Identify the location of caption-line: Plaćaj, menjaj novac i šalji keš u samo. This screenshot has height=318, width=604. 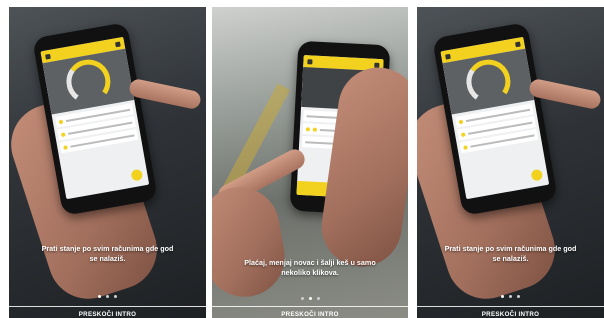
(310, 262).